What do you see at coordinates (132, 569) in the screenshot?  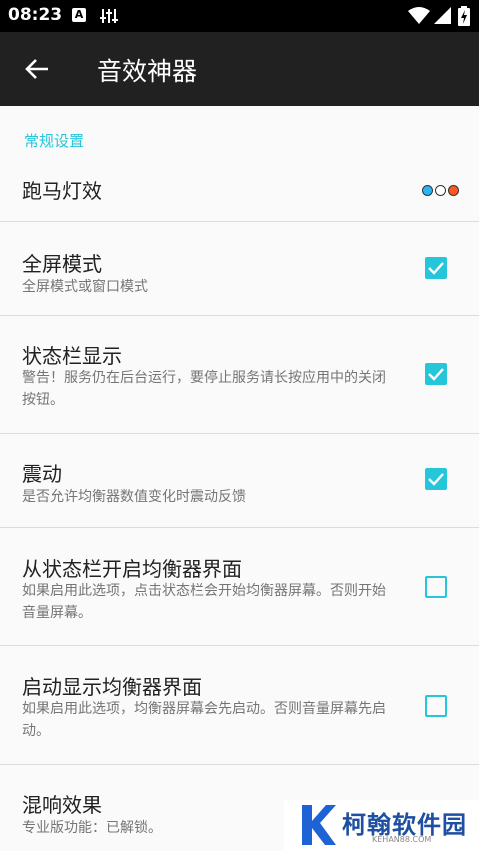 I see `setting-title: 从状态栏开启均衡器界面` at bounding box center [132, 569].